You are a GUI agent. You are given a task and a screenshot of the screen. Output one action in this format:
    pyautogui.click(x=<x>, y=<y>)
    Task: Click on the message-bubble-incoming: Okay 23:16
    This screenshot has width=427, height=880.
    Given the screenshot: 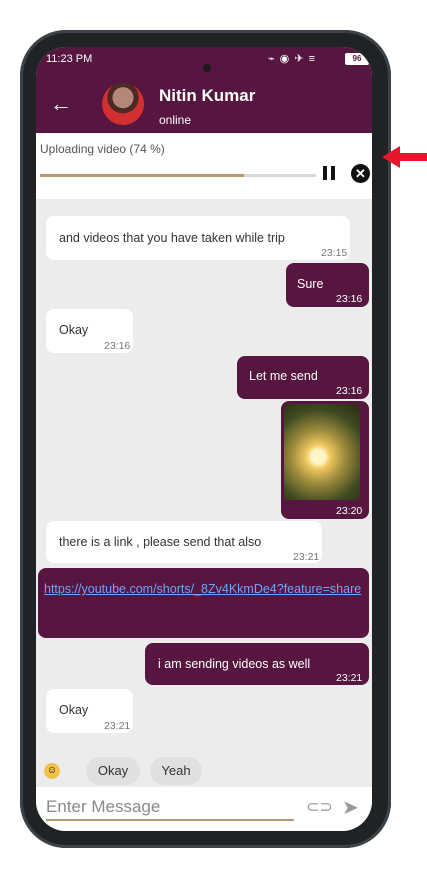 What is the action you would take?
    pyautogui.click(x=89, y=331)
    